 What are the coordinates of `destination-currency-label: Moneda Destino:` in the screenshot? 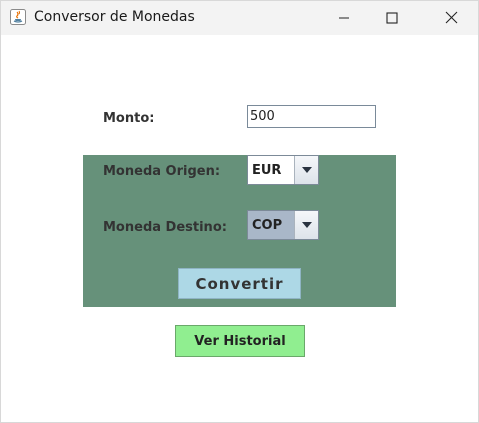 It's located at (165, 227).